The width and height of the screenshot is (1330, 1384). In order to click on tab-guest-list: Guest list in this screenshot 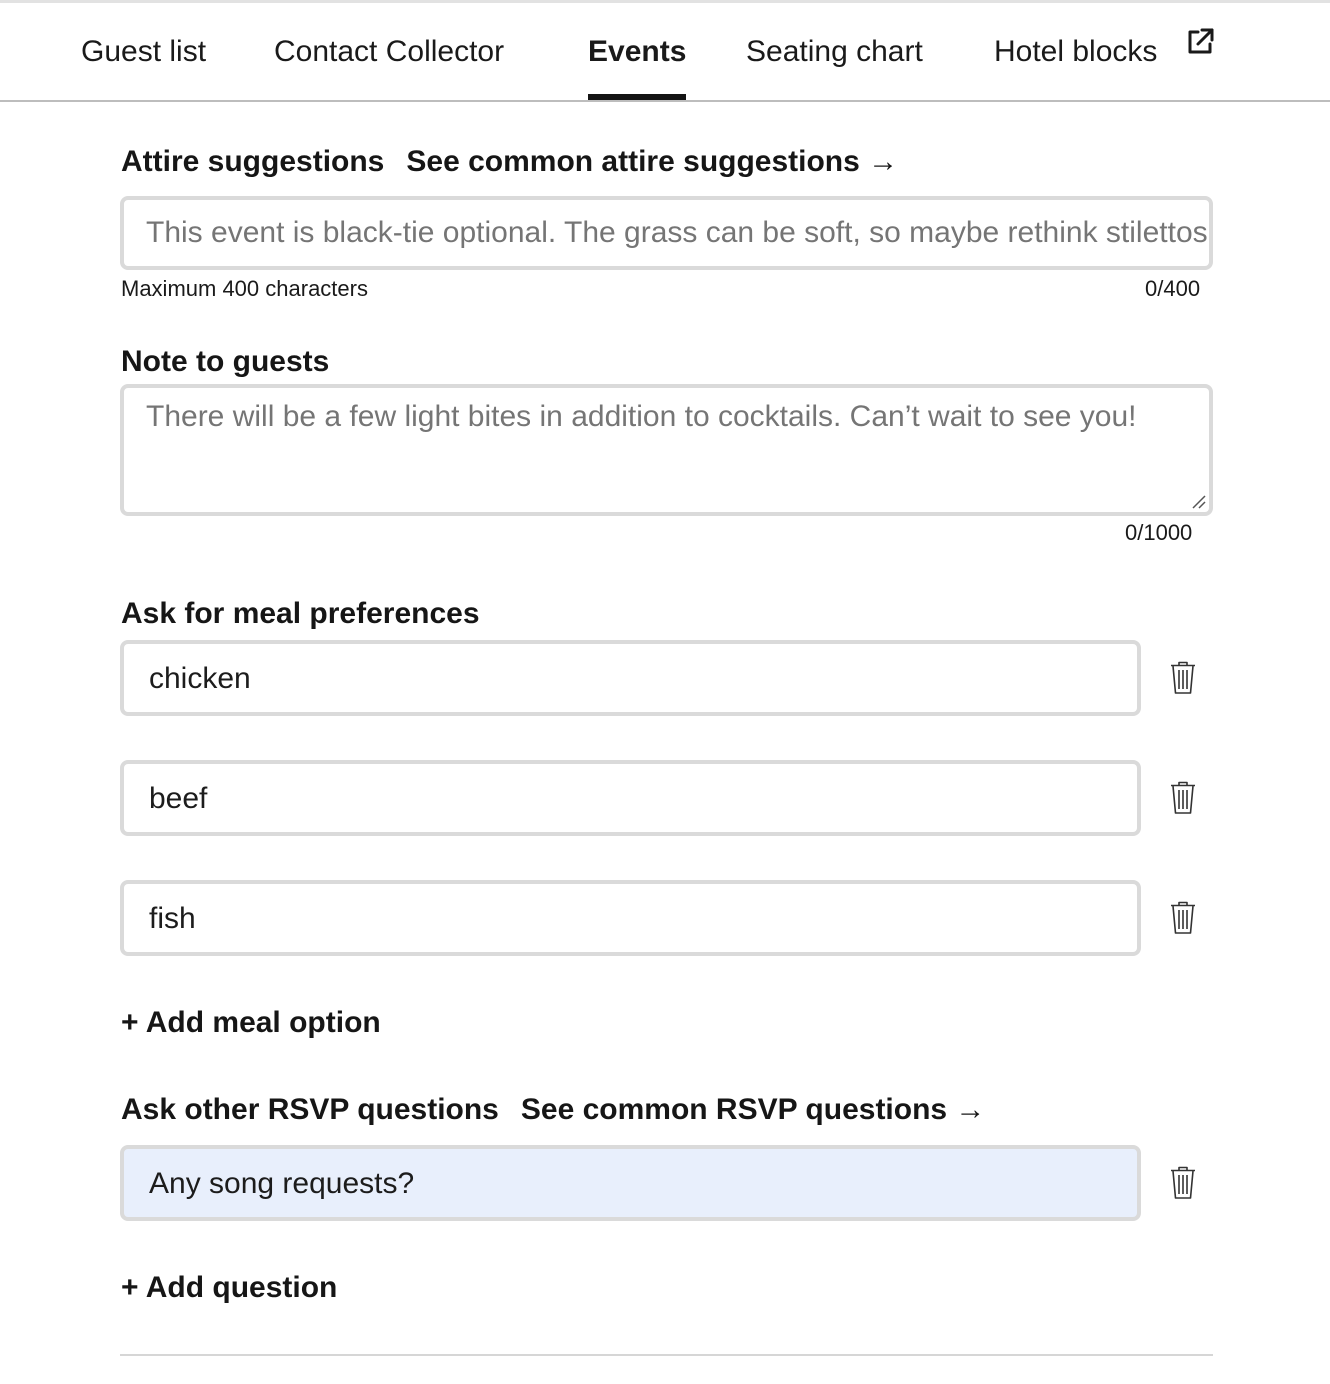, I will do `click(143, 52)`.